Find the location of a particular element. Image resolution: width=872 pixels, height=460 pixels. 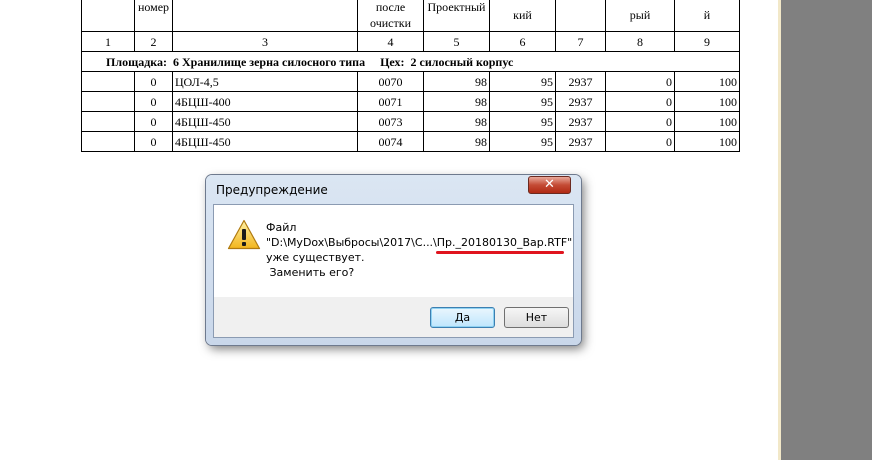

dialog-title: Предупреждение is located at coordinates (272, 190).